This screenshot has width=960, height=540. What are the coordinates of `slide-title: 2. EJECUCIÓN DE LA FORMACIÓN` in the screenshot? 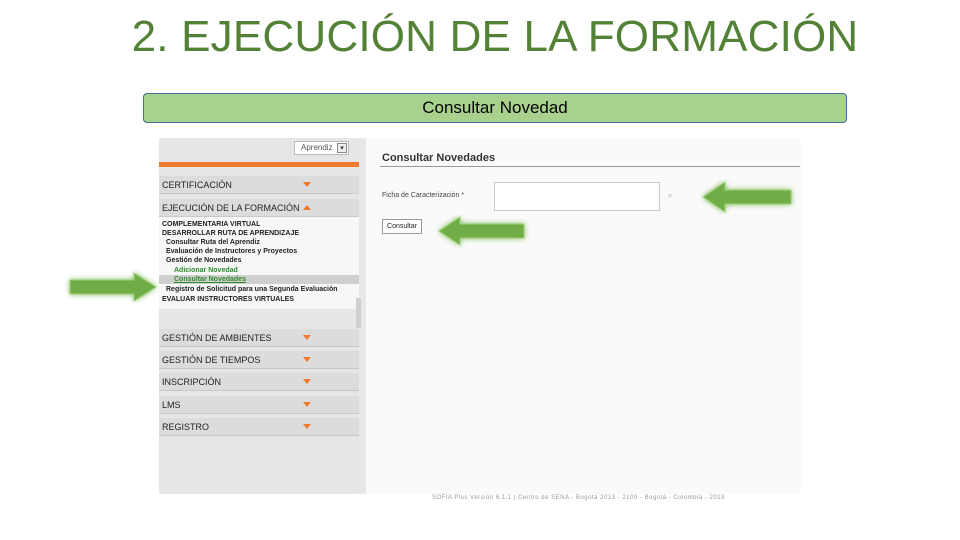 It's located at (495, 36).